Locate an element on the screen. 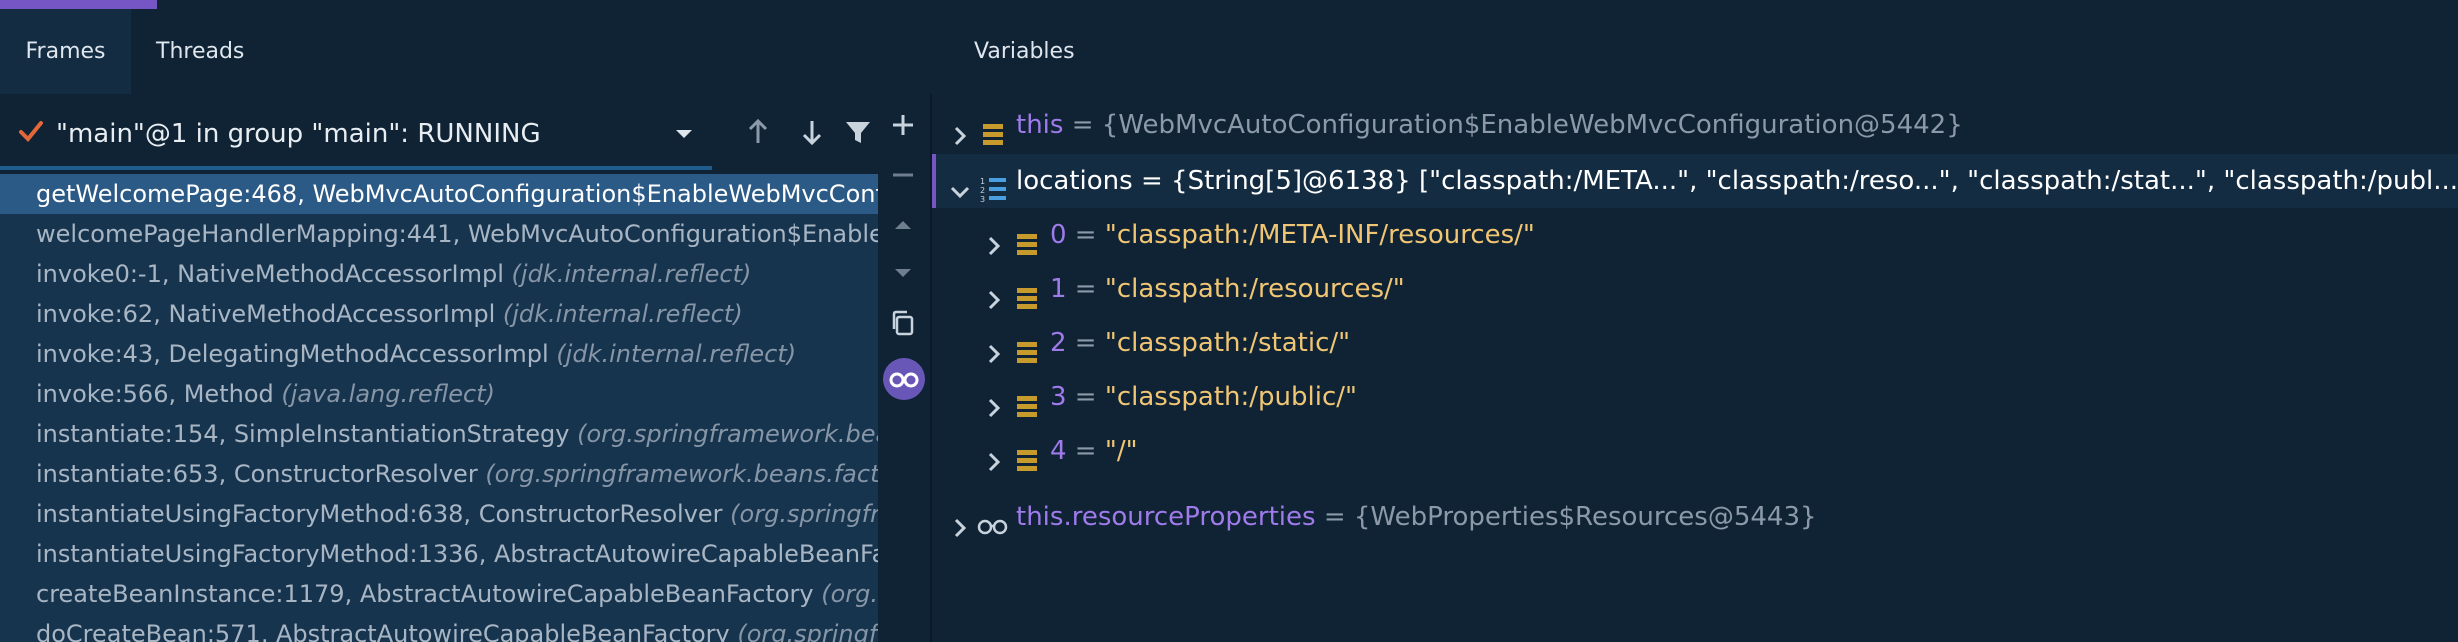 Image resolution: width=2458 pixels, height=642 pixels. variable-name: locations is located at coordinates (1074, 181).